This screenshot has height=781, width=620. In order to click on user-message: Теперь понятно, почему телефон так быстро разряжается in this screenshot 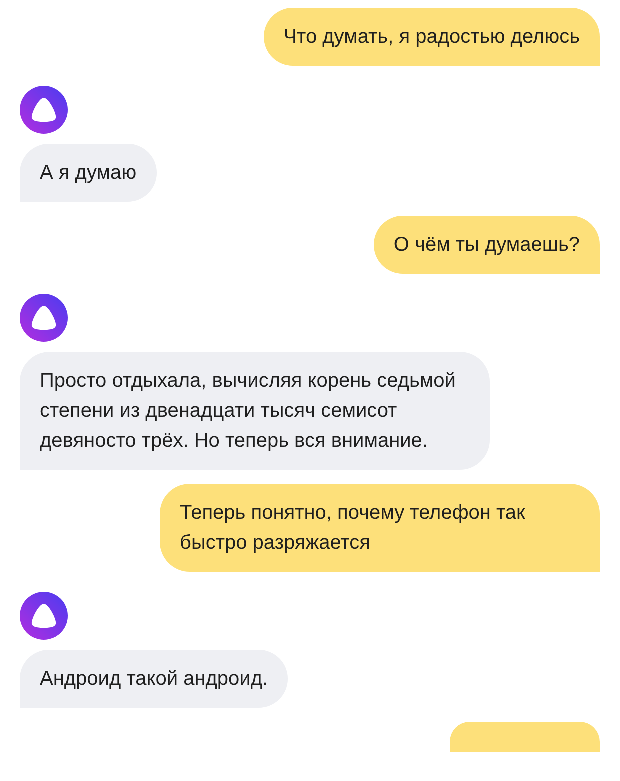, I will do `click(380, 528)`.